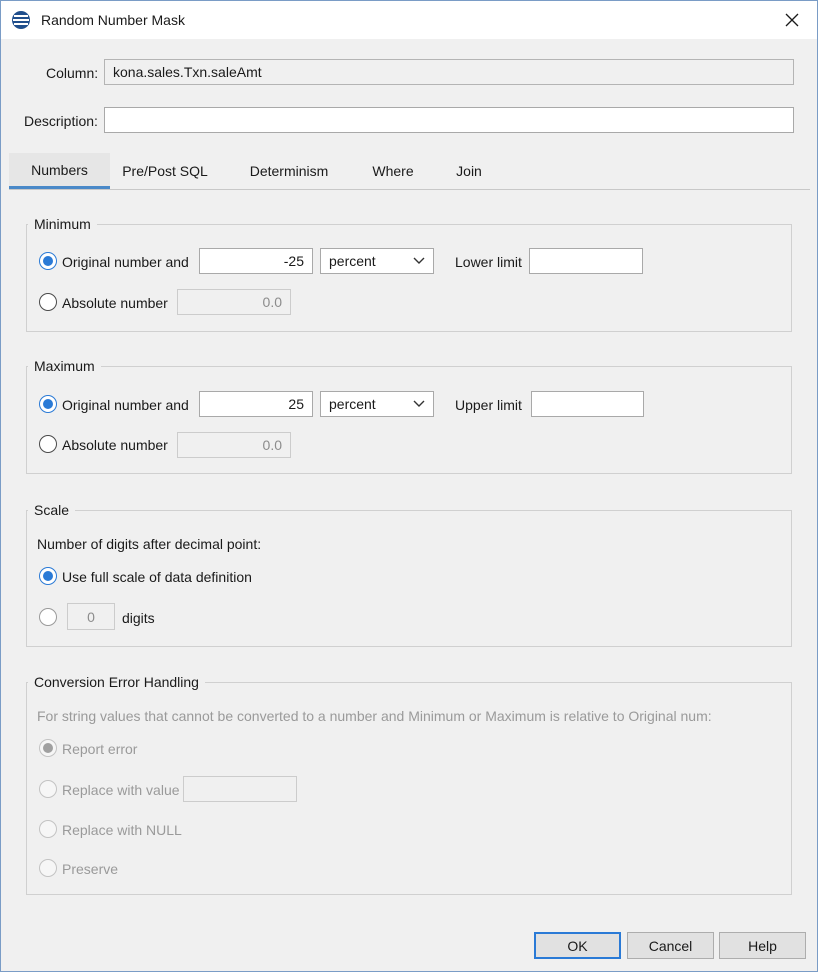 Image resolution: width=818 pixels, height=972 pixels. I want to click on column-value: kona.sales.Txn.saleAmt, so click(187, 72).